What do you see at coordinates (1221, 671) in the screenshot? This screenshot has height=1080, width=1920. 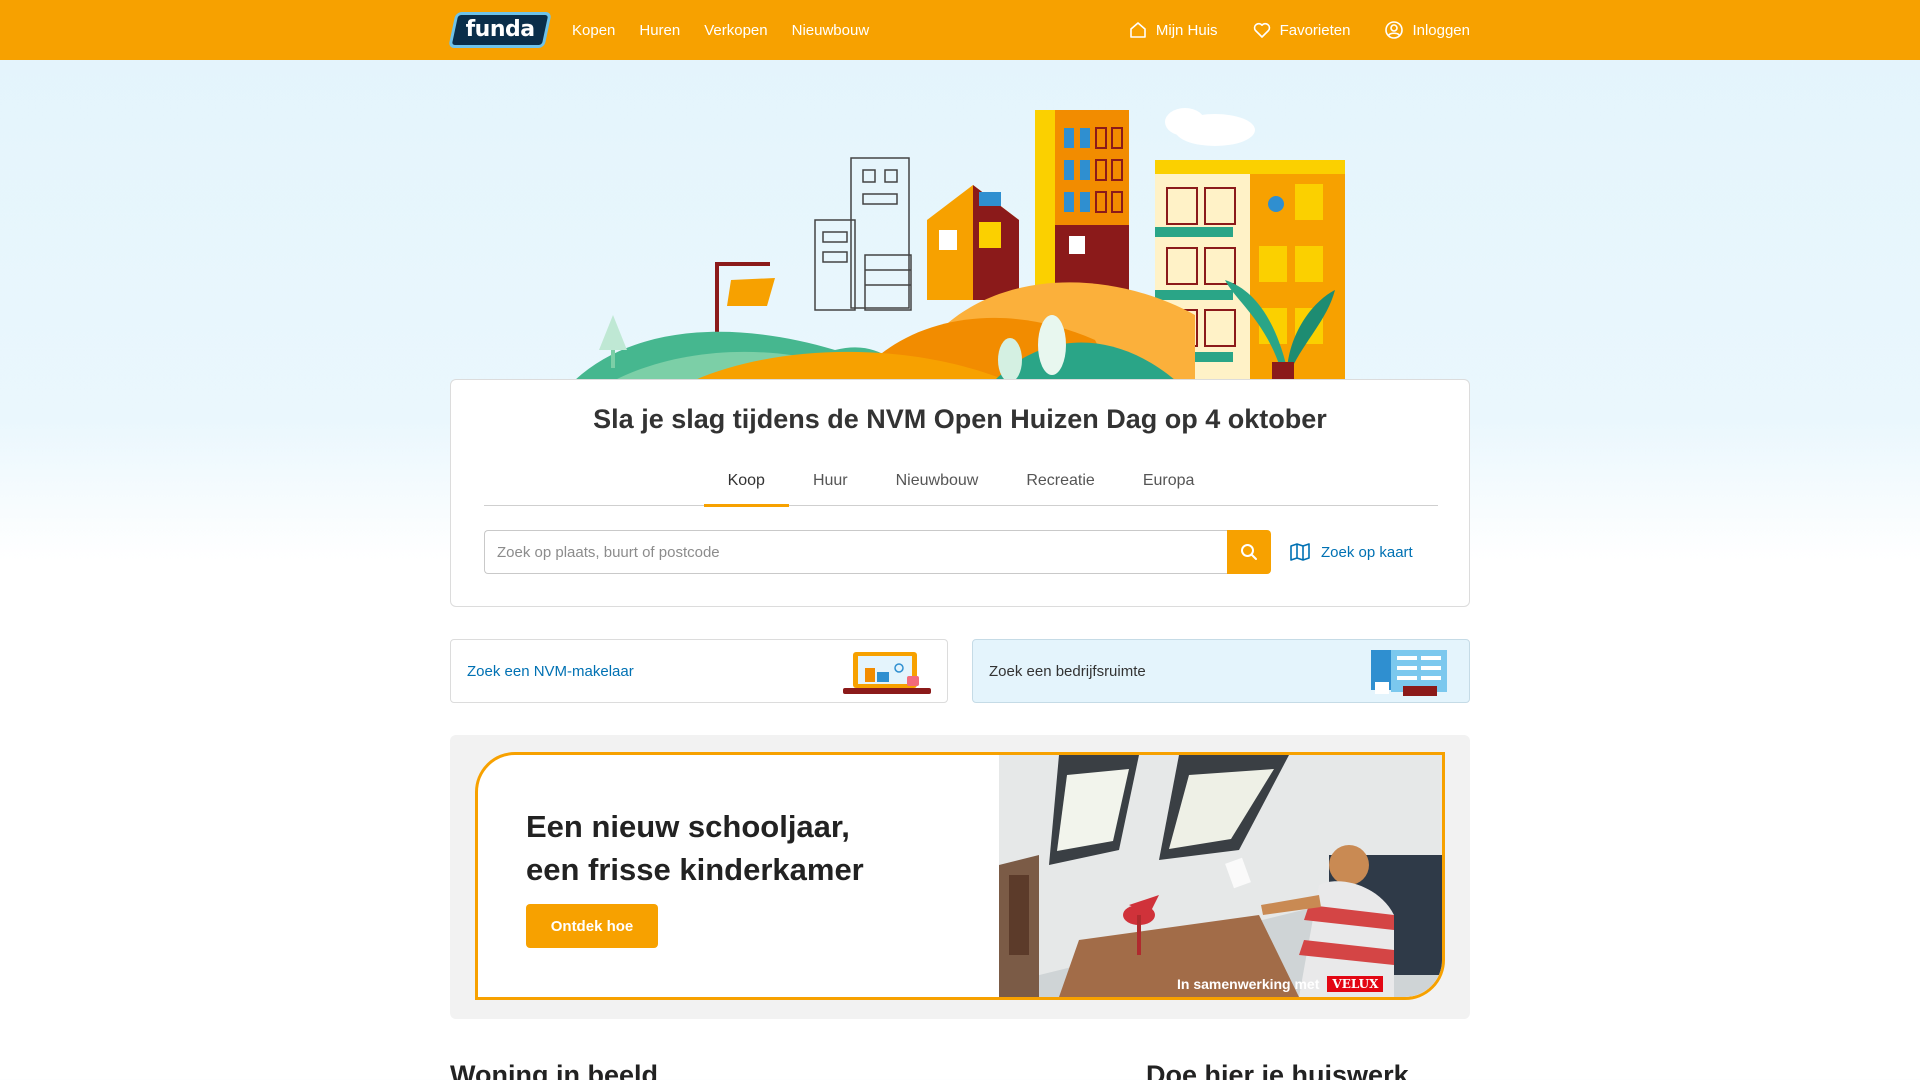 I see `bedrijfsruimte-card: Zoek een bedrijfsruimte` at bounding box center [1221, 671].